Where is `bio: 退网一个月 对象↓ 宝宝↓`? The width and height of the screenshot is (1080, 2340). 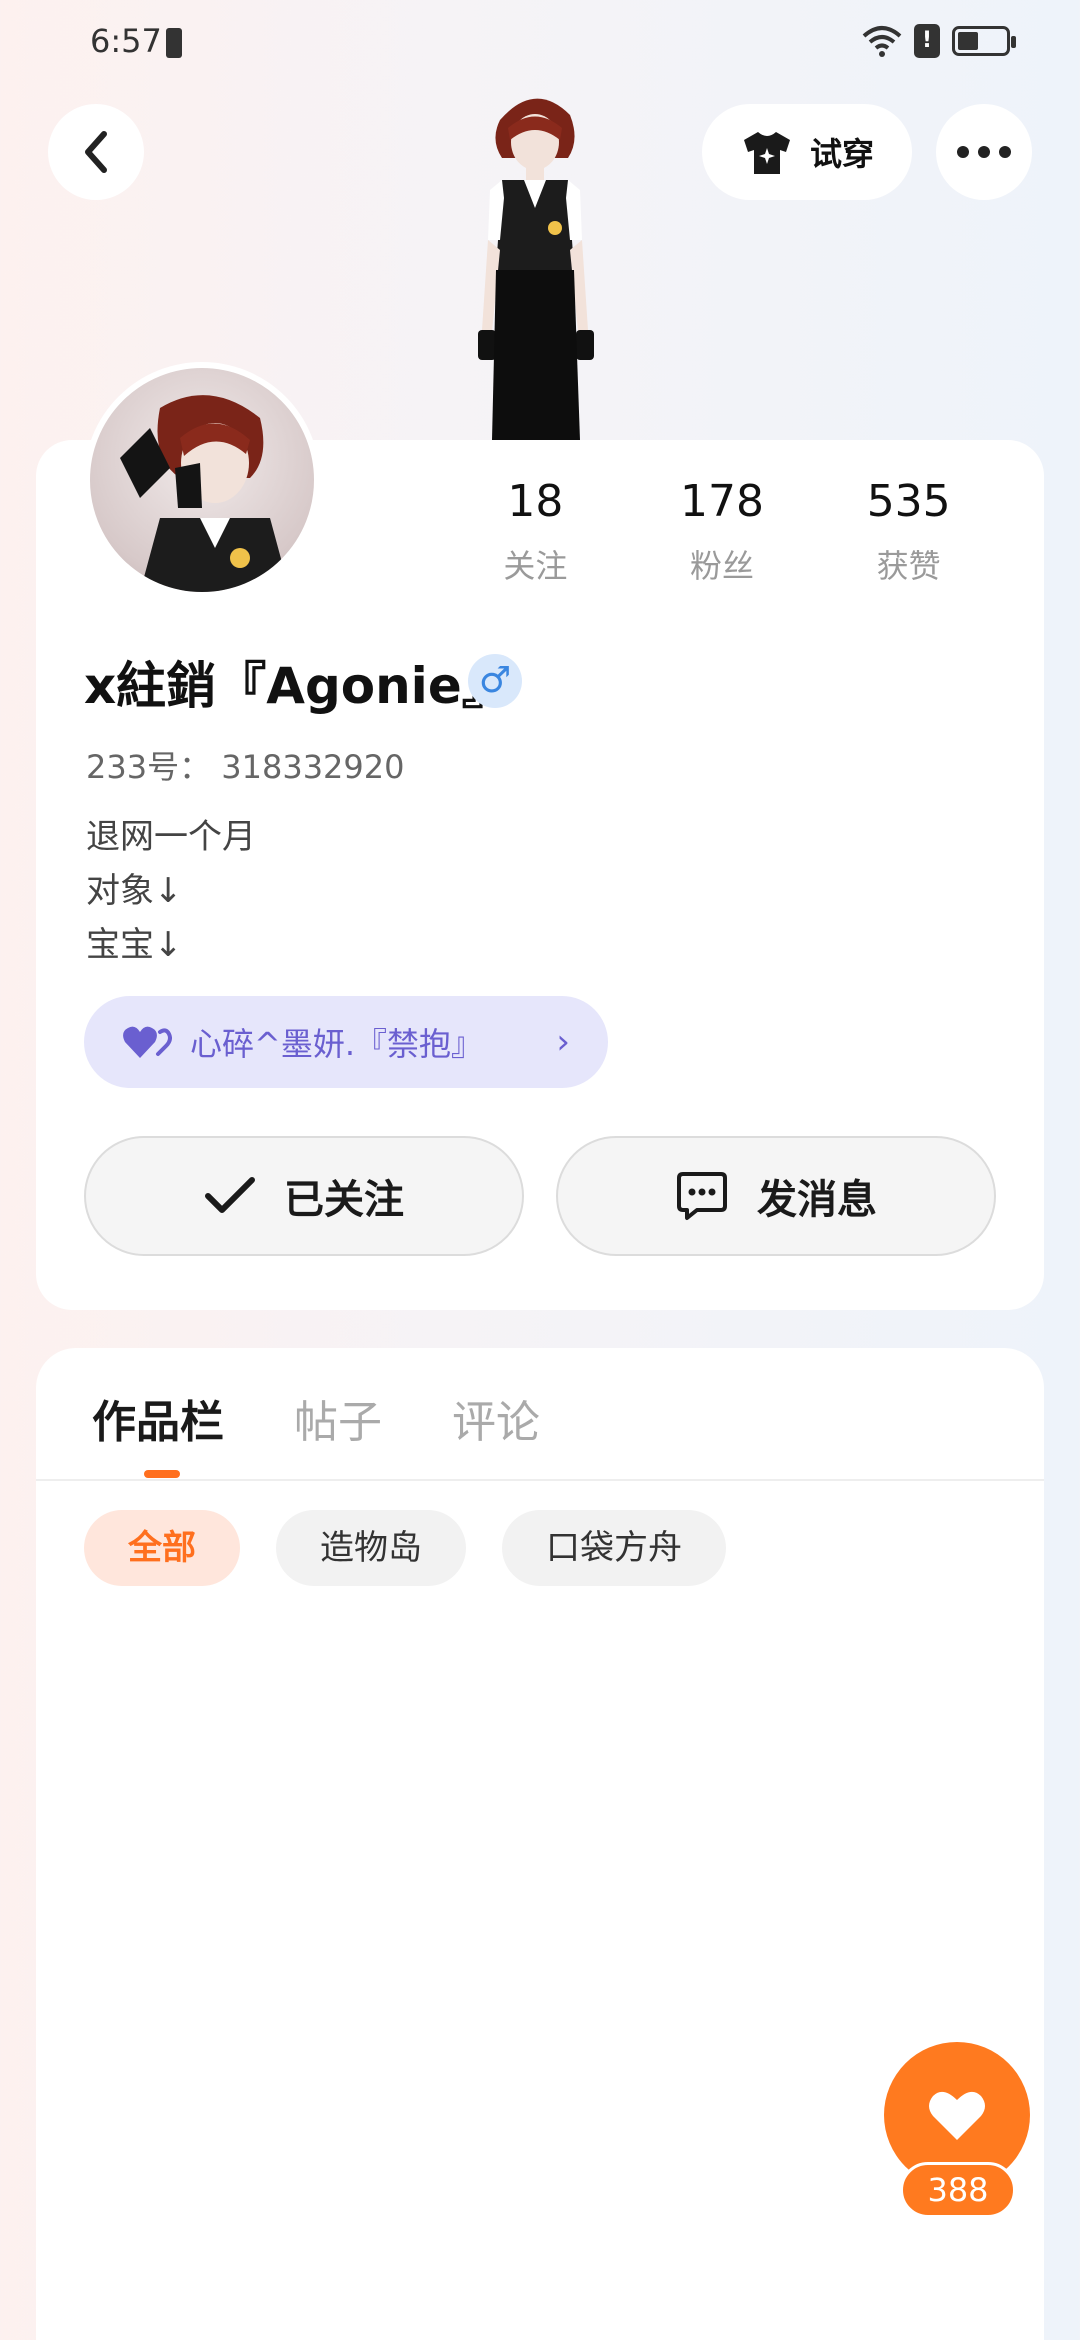 bio: 退网一个月 对象↓ 宝宝↓ is located at coordinates (171, 891).